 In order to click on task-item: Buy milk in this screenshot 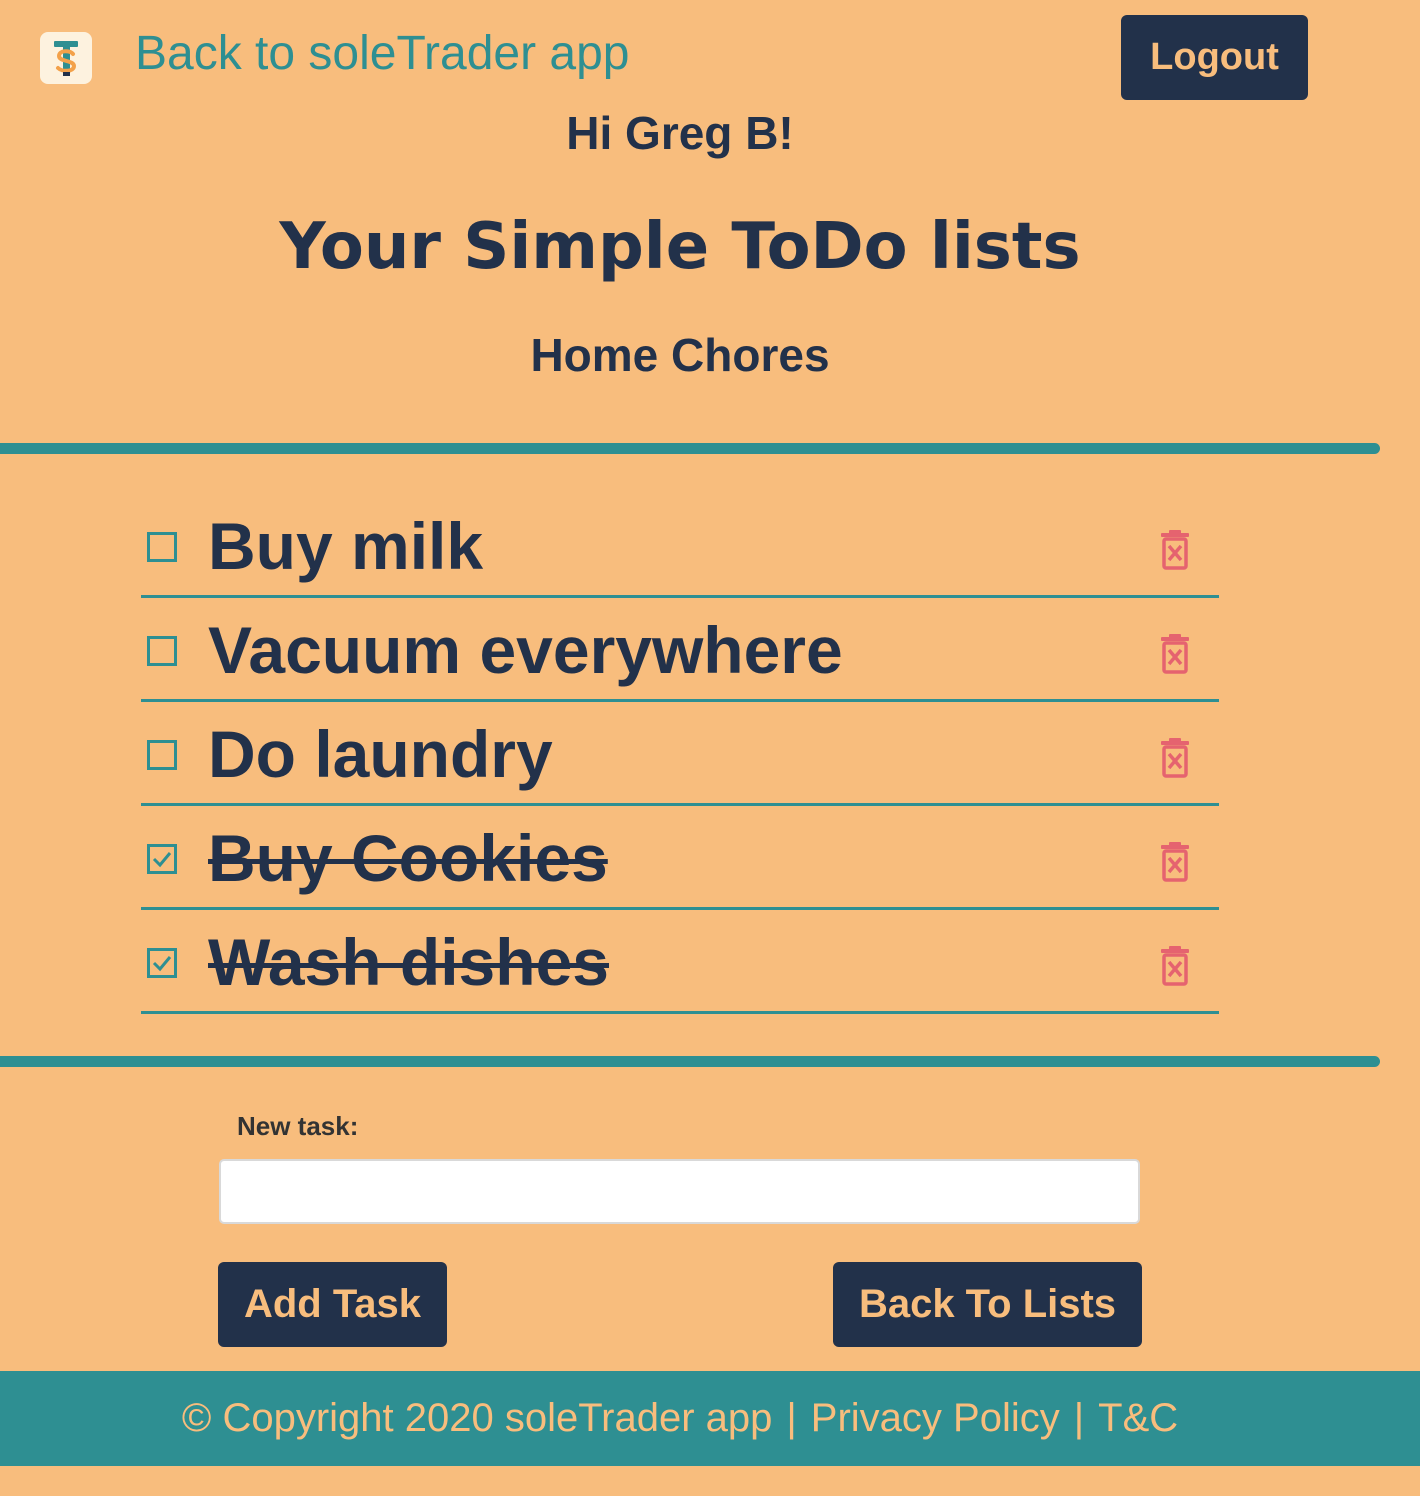, I will do `click(680, 546)`.